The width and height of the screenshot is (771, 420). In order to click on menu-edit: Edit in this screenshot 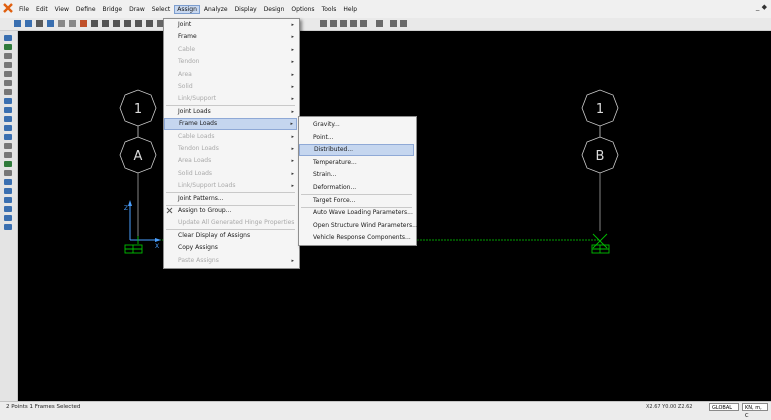, I will do `click(42, 9)`.